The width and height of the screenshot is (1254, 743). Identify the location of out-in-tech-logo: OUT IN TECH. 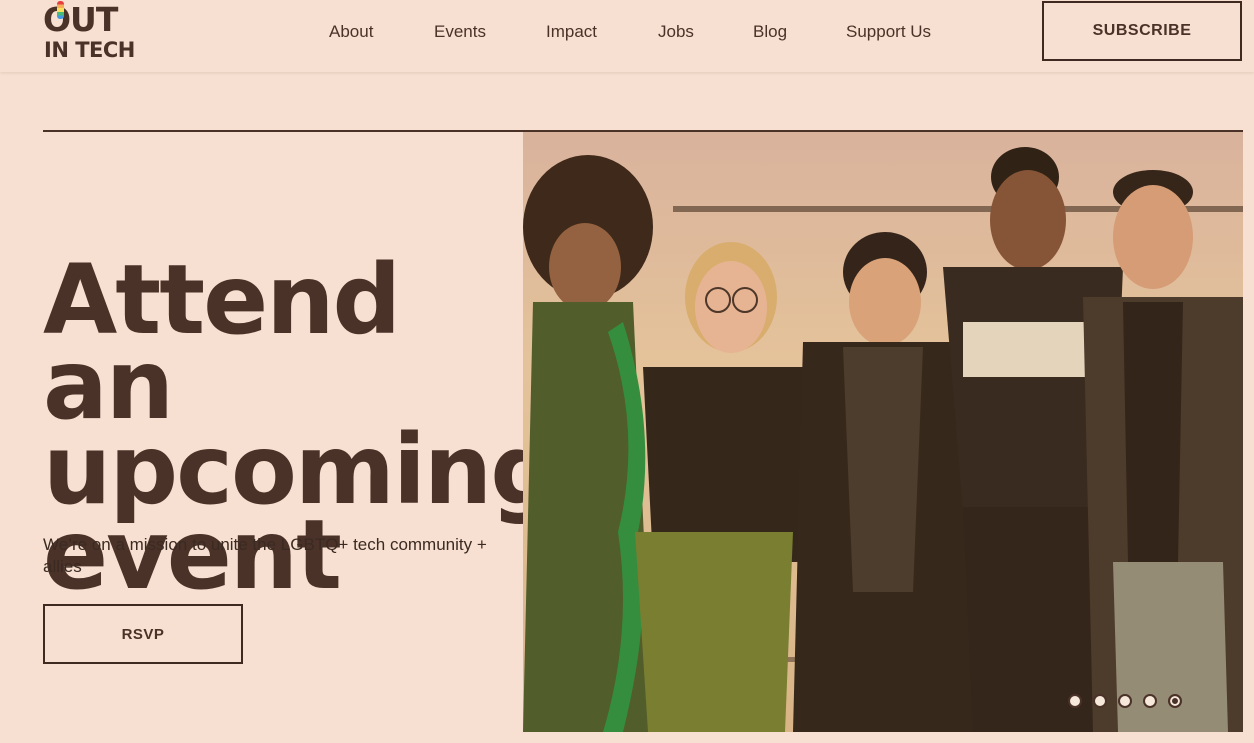
(89, 33).